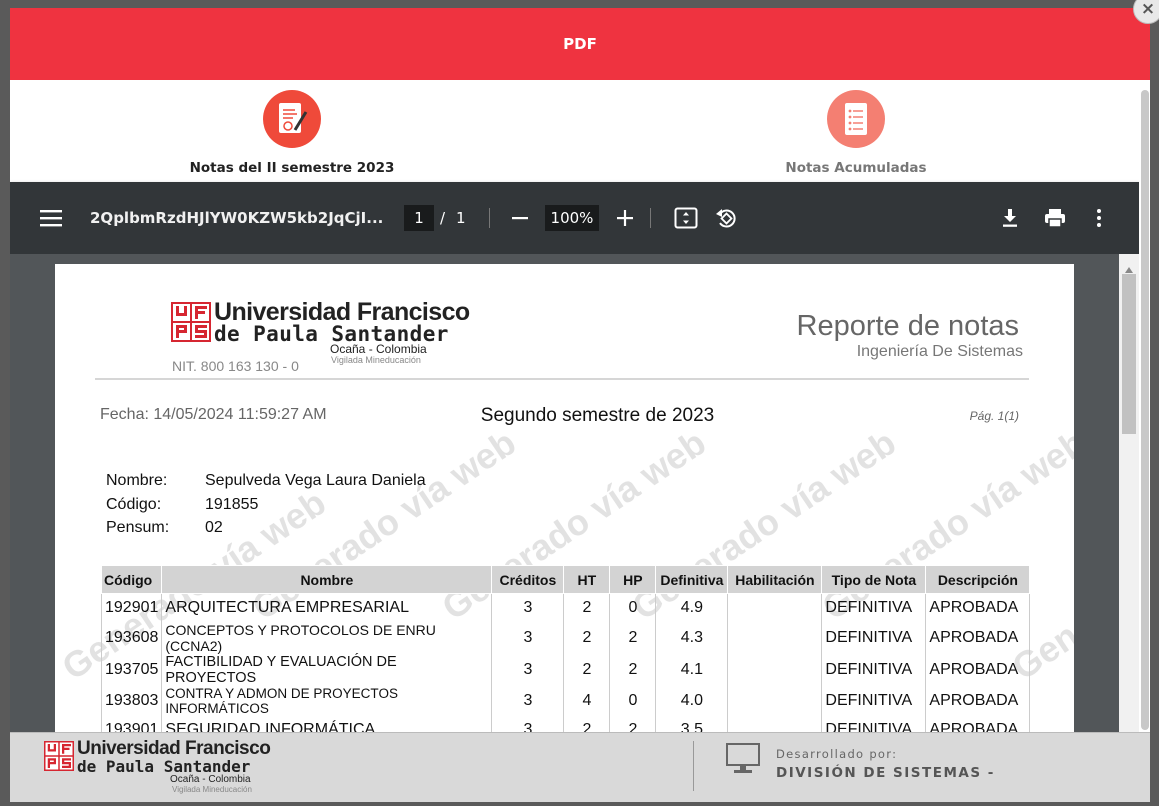 The height and width of the screenshot is (806, 1159). What do you see at coordinates (131, 607) in the screenshot?
I see `course-code: 192901` at bounding box center [131, 607].